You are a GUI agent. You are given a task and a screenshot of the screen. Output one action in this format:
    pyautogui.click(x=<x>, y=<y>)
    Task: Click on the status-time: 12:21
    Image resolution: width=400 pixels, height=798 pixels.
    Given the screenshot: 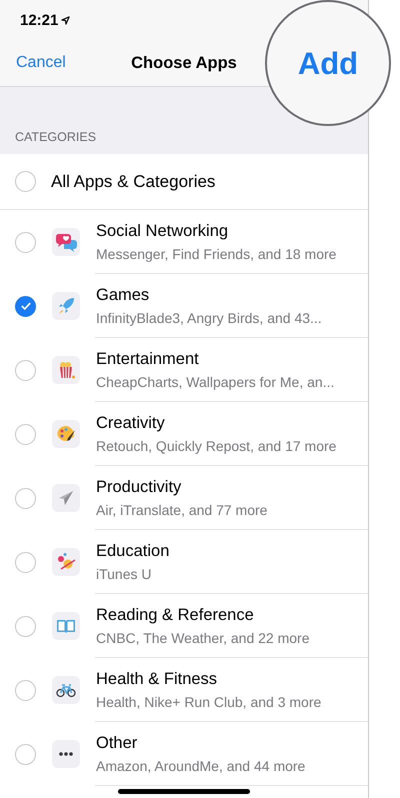 What is the action you would take?
    pyautogui.click(x=39, y=20)
    